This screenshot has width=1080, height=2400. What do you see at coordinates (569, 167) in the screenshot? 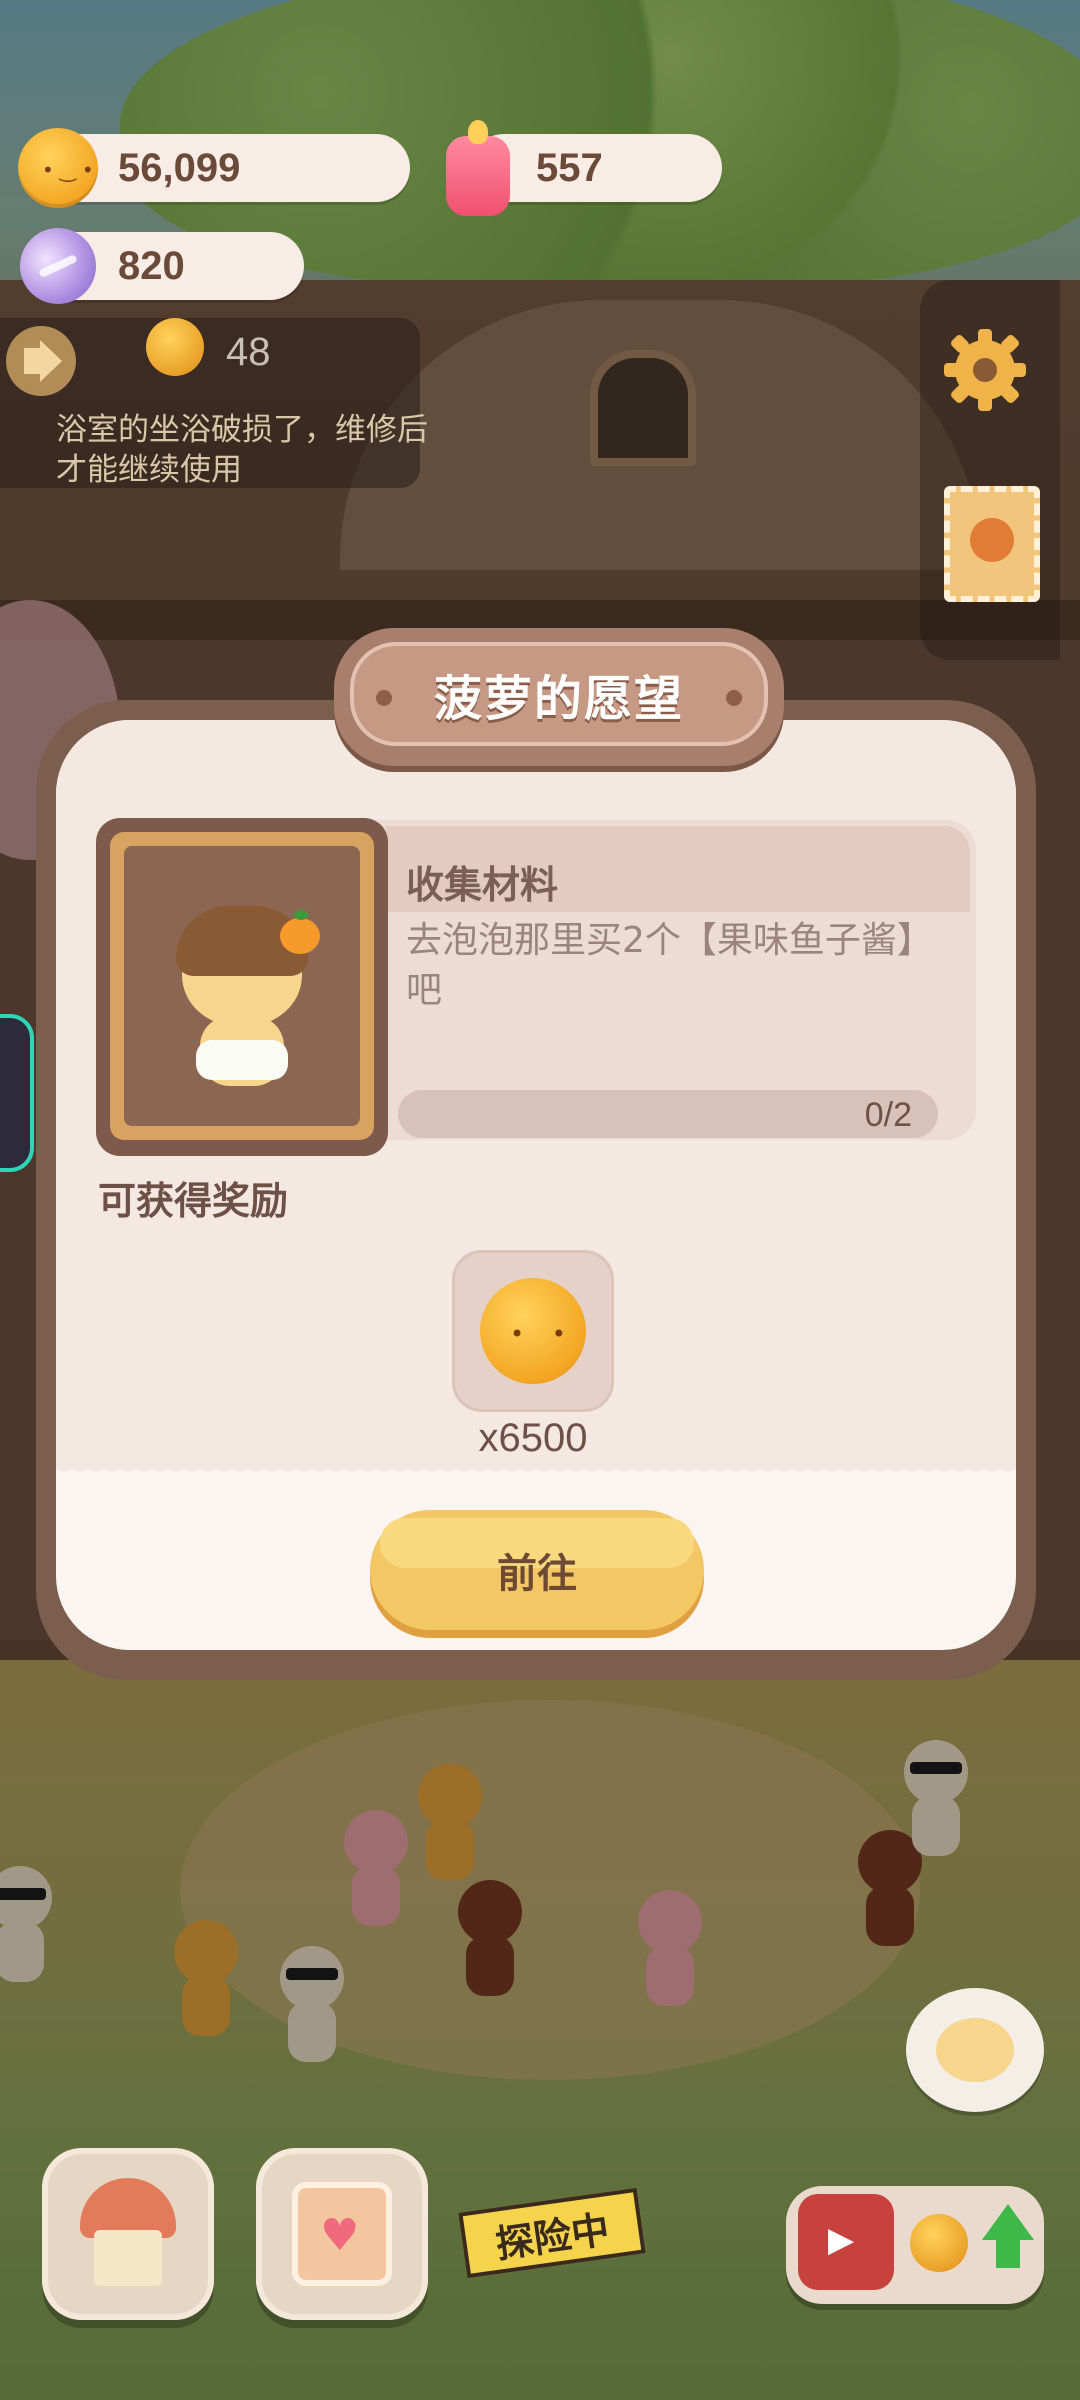
I see `candle-count: 557` at bounding box center [569, 167].